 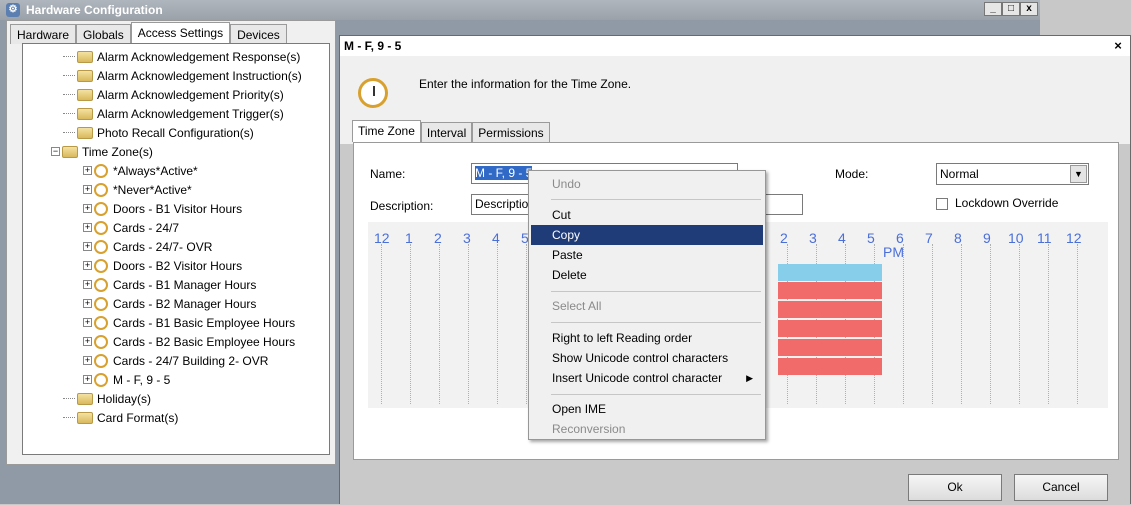 I want to click on hardware-window-titlebar: ⚙ Hardware Configuration _ □ x, so click(x=520, y=10).